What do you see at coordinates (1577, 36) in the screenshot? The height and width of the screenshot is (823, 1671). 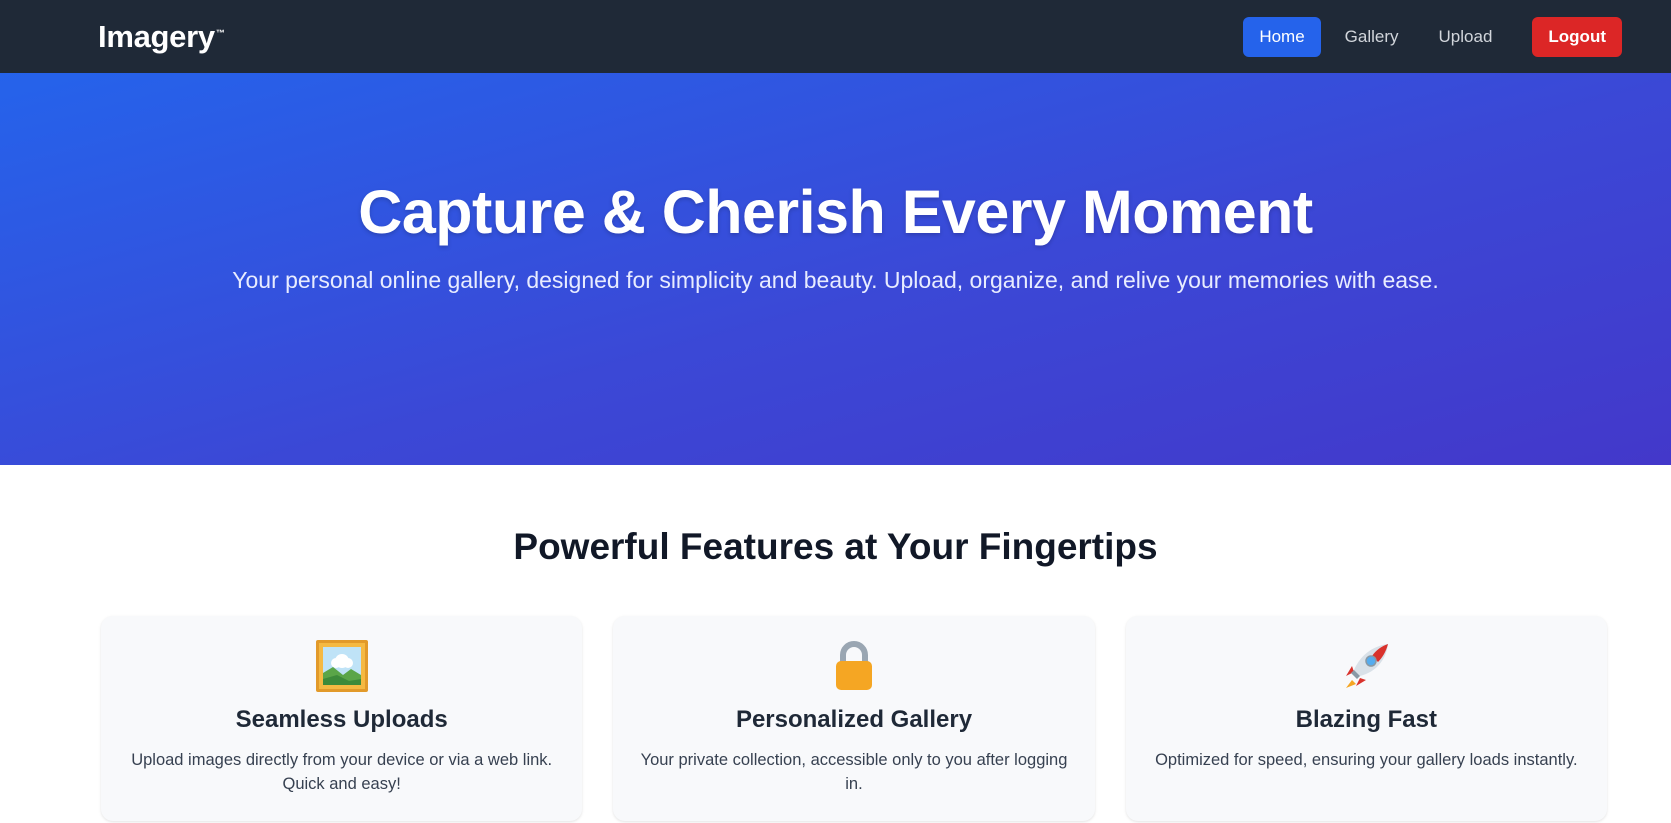 I see `logout-button: Logout` at bounding box center [1577, 36].